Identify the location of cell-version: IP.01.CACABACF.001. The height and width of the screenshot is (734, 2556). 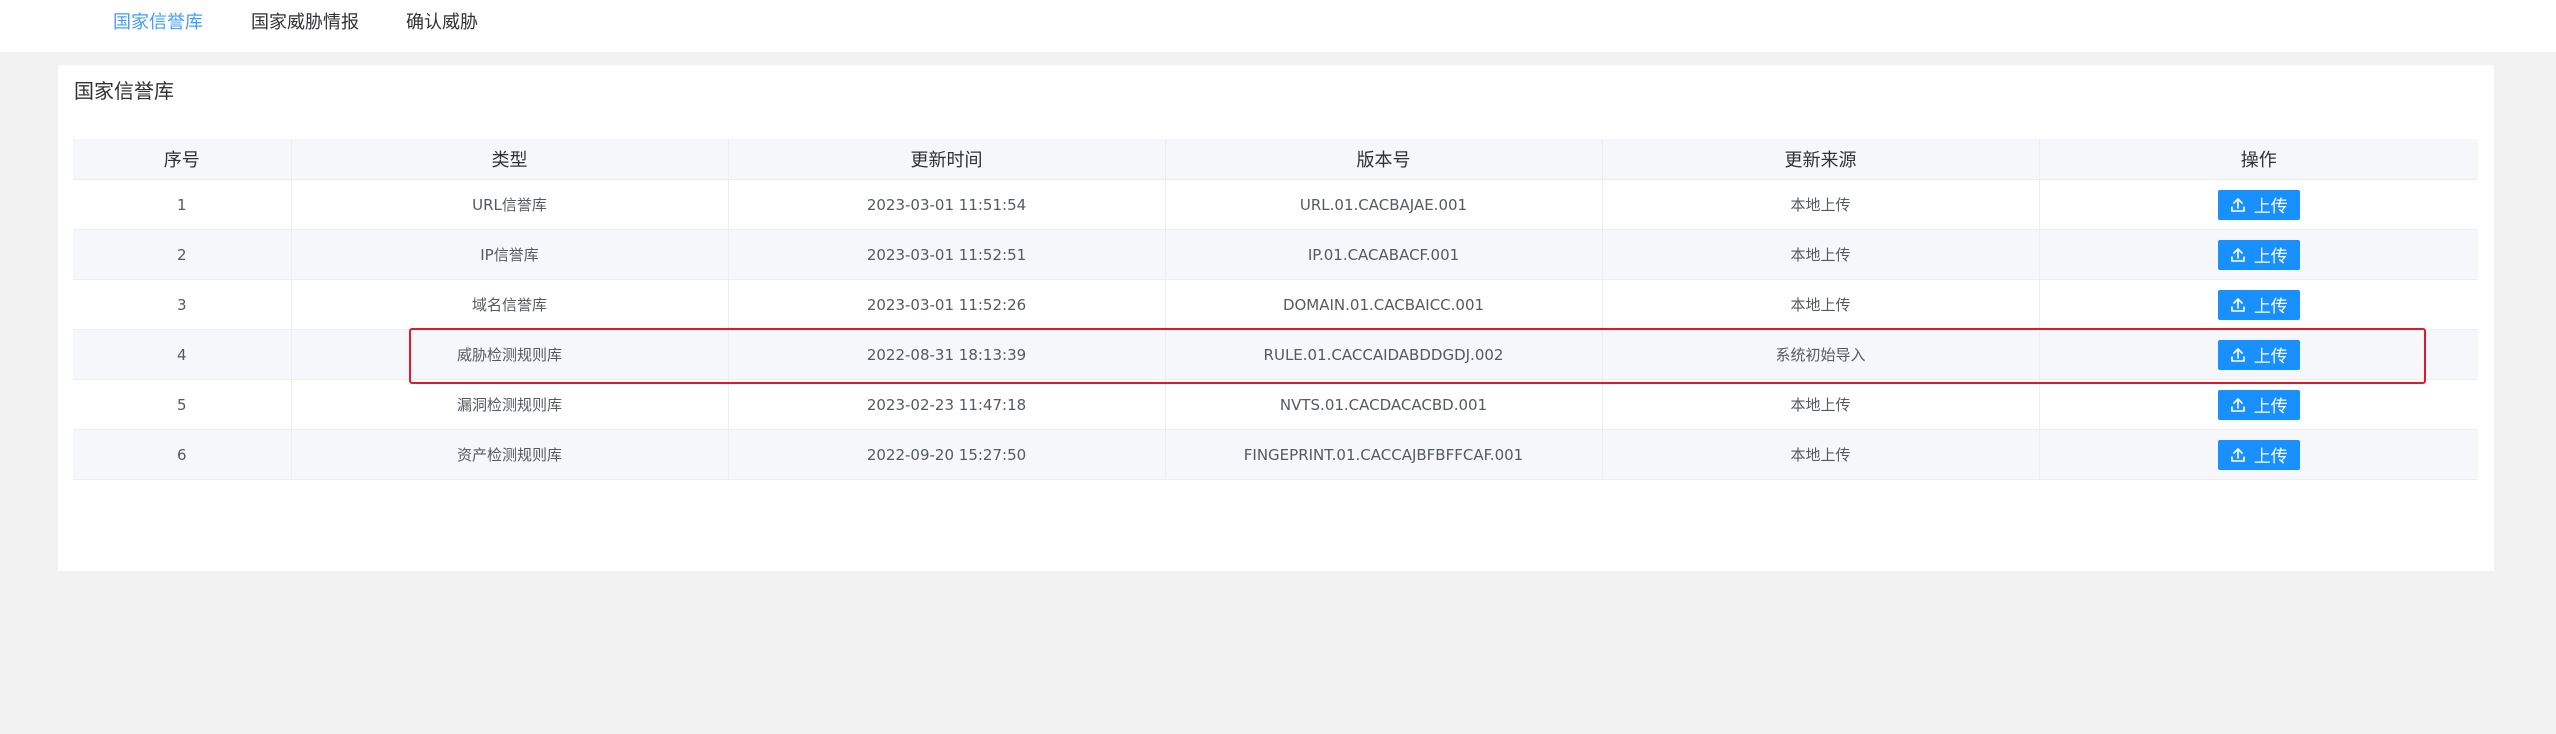
(1384, 254).